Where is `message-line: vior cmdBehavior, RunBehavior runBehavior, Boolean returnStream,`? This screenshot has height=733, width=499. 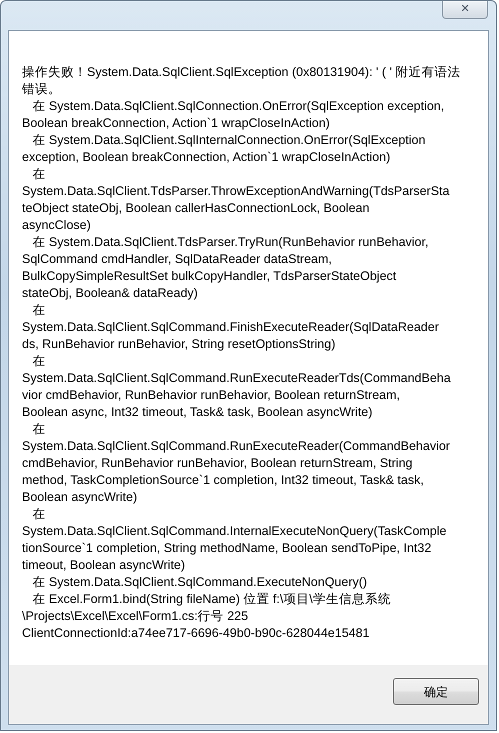
message-line: vior cmdBehavior, RunBehavior runBehavior, Boolean returnStream, is located at coordinates (211, 395).